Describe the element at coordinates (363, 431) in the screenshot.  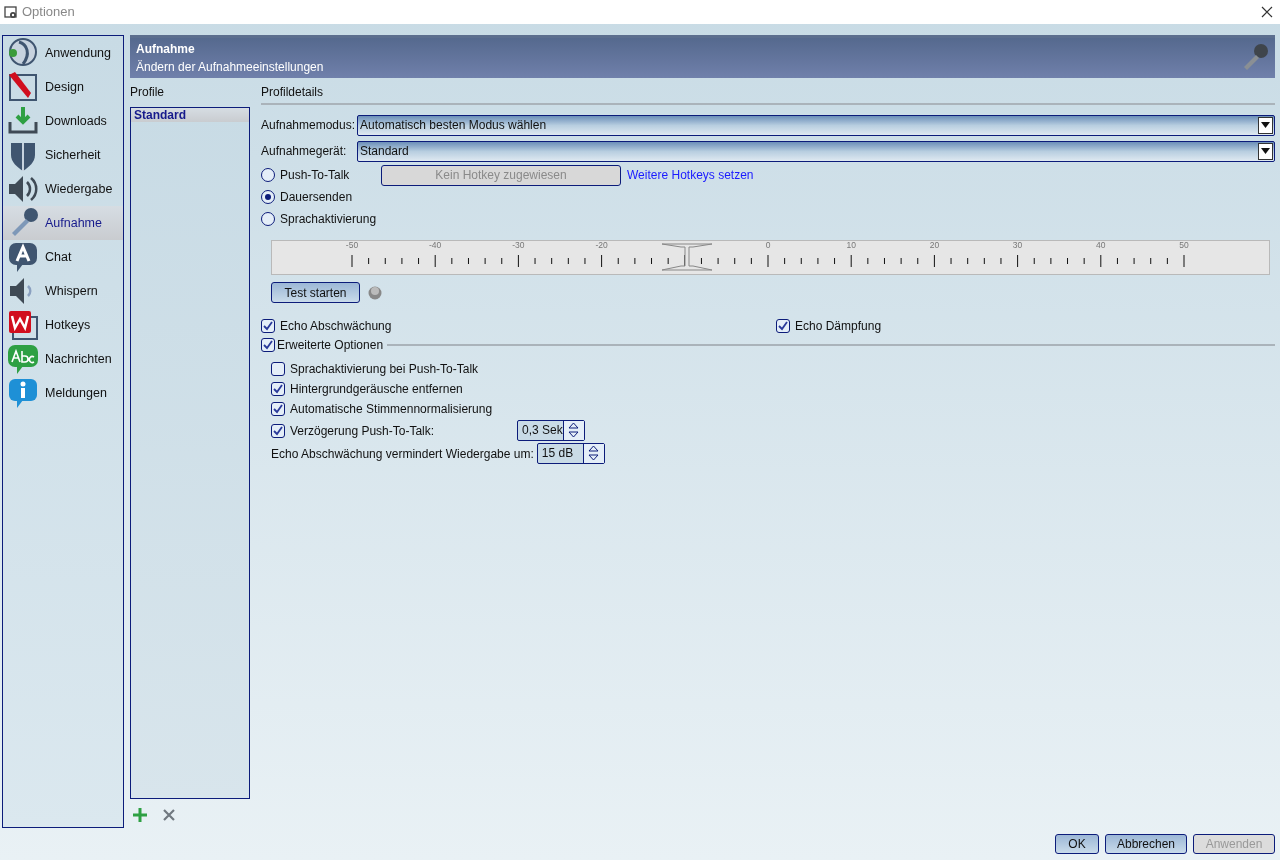
I see `checkbox-label: Verzögerung Push-To-Talk:` at that location.